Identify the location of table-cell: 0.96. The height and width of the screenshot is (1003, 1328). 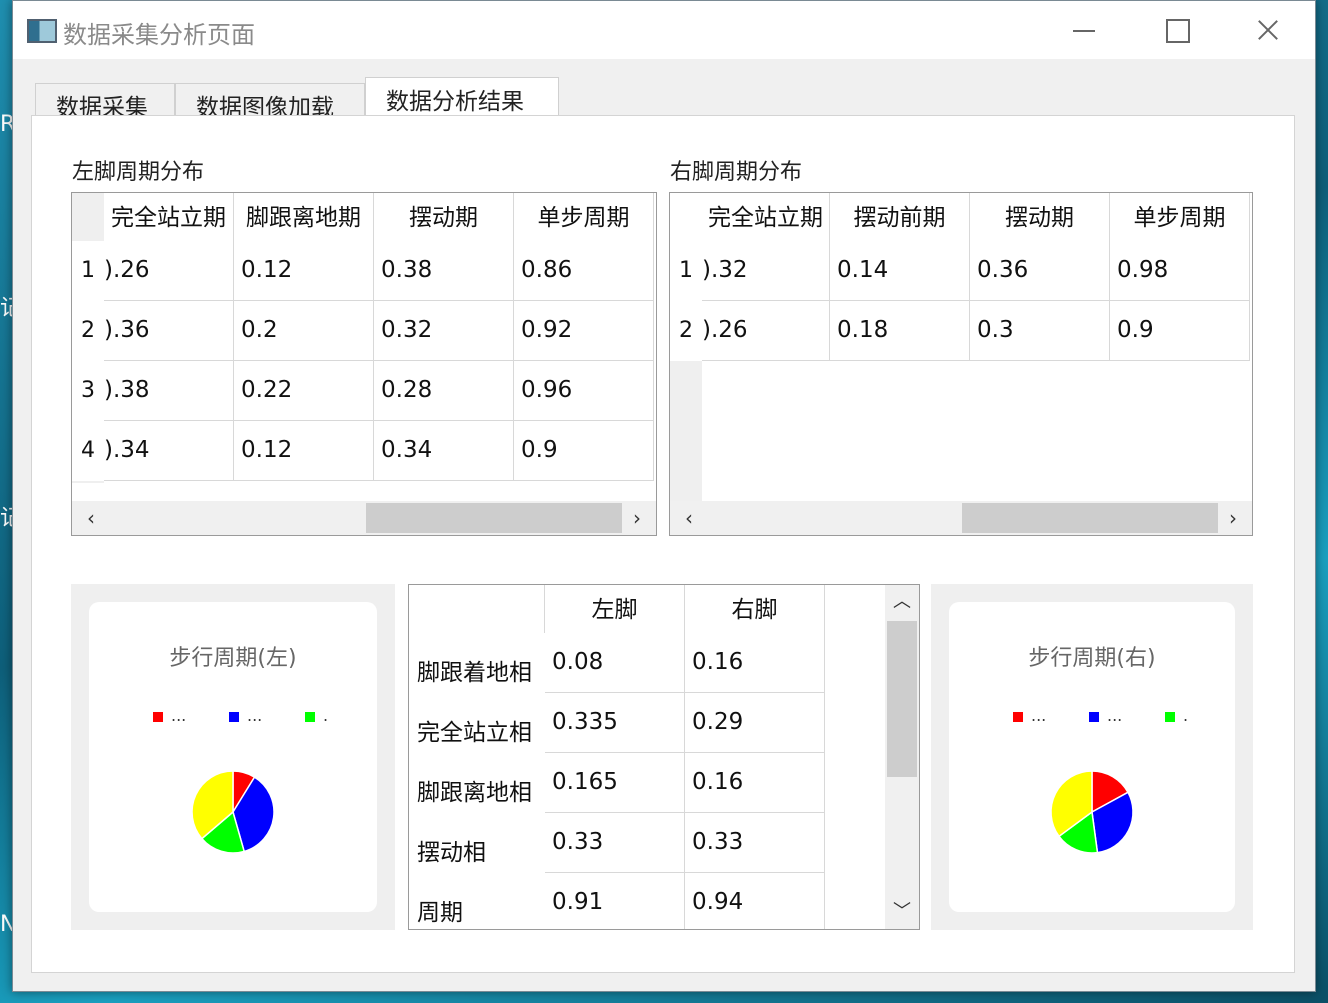
(584, 391).